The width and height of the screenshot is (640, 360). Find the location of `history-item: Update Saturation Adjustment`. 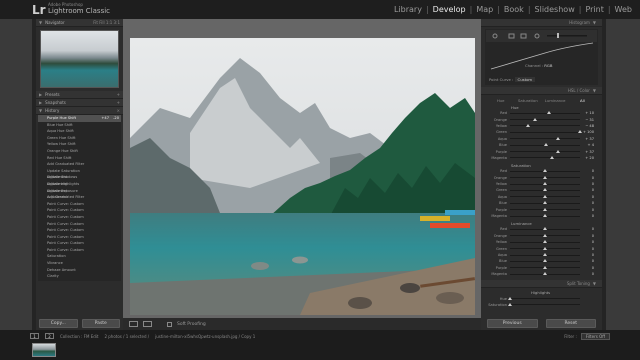

history-item: Update Saturation Adjustment is located at coordinates (79, 174).